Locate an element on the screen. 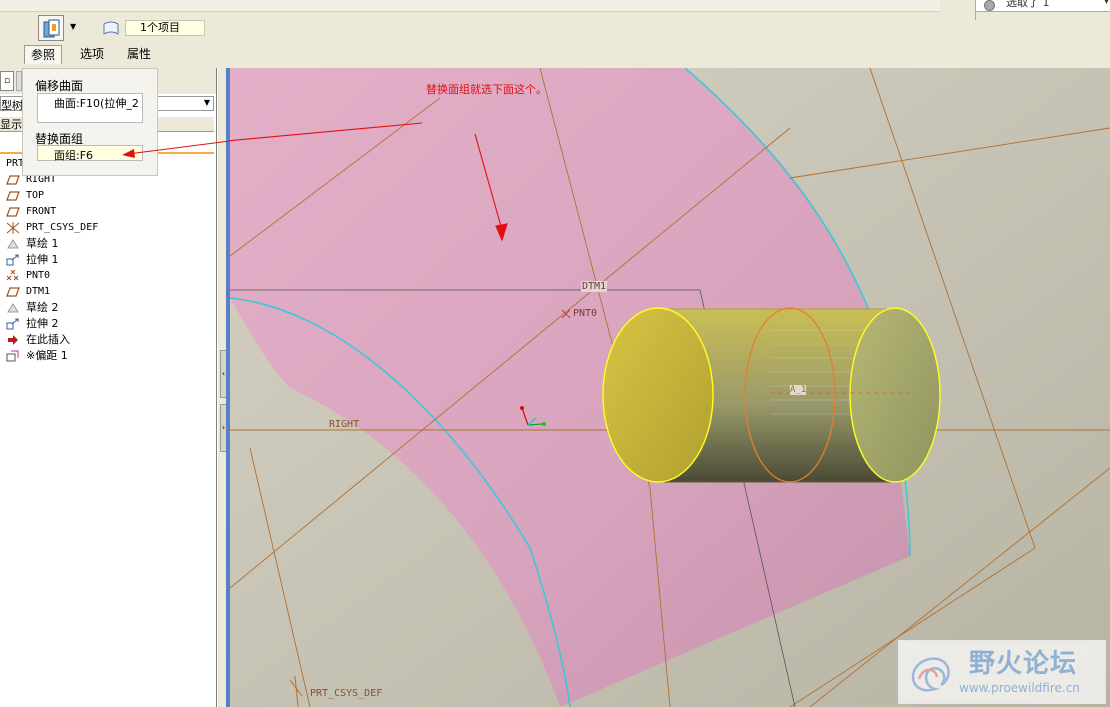 Image resolution: width=1110 pixels, height=707 pixels. tree-item-insert-here: 在此插入 is located at coordinates (108, 340).